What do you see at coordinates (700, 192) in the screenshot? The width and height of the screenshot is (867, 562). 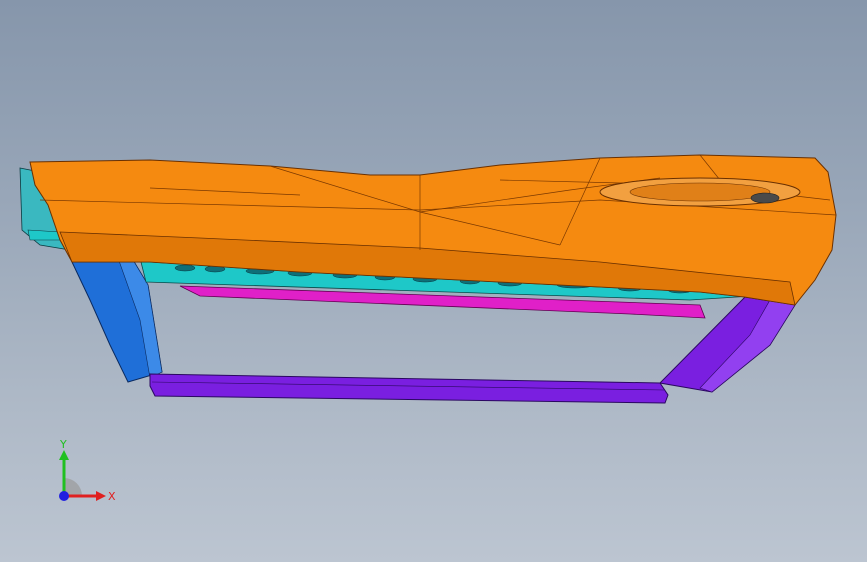 I see `top-opening-inner` at bounding box center [700, 192].